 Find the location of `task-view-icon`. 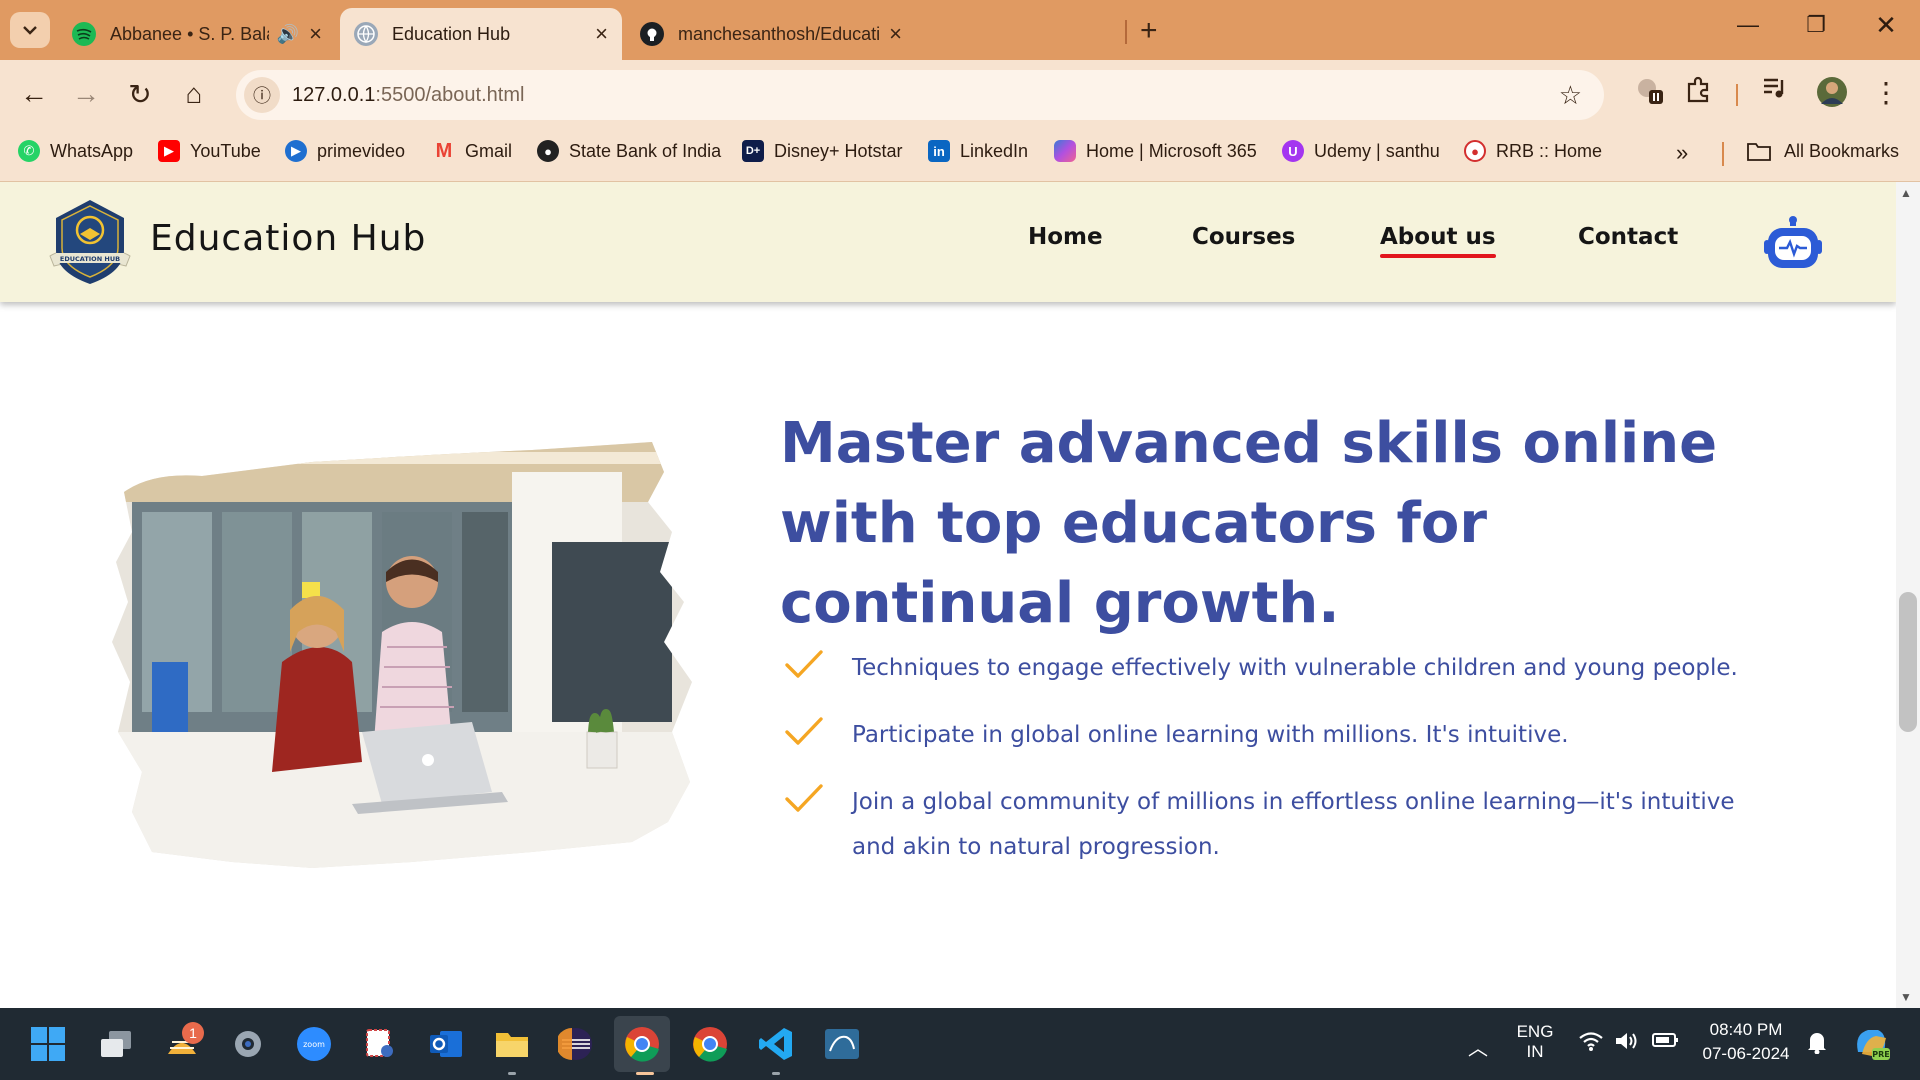

task-view-icon is located at coordinates (116, 1044).